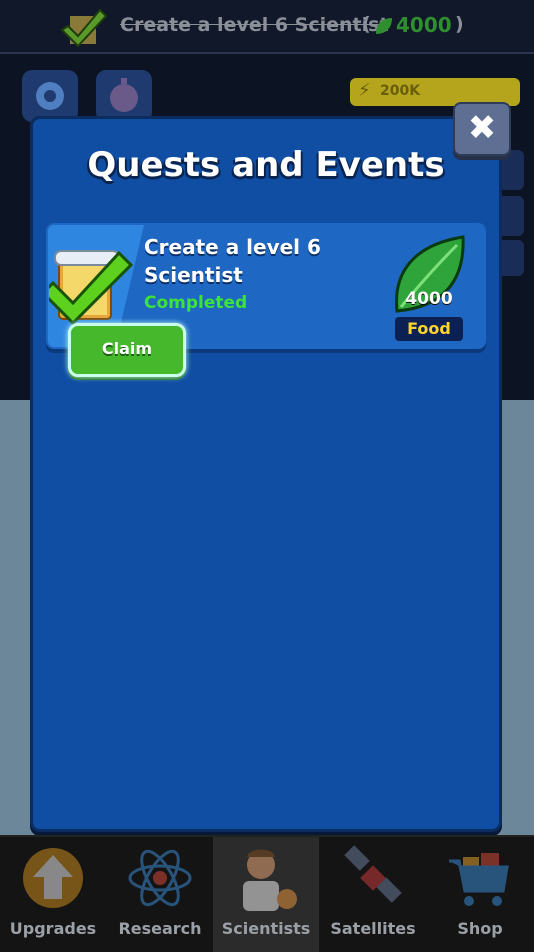 This screenshot has height=952, width=534. I want to click on bottom-nav: Upgrades Research Scientists Satellites, so click(267, 893).